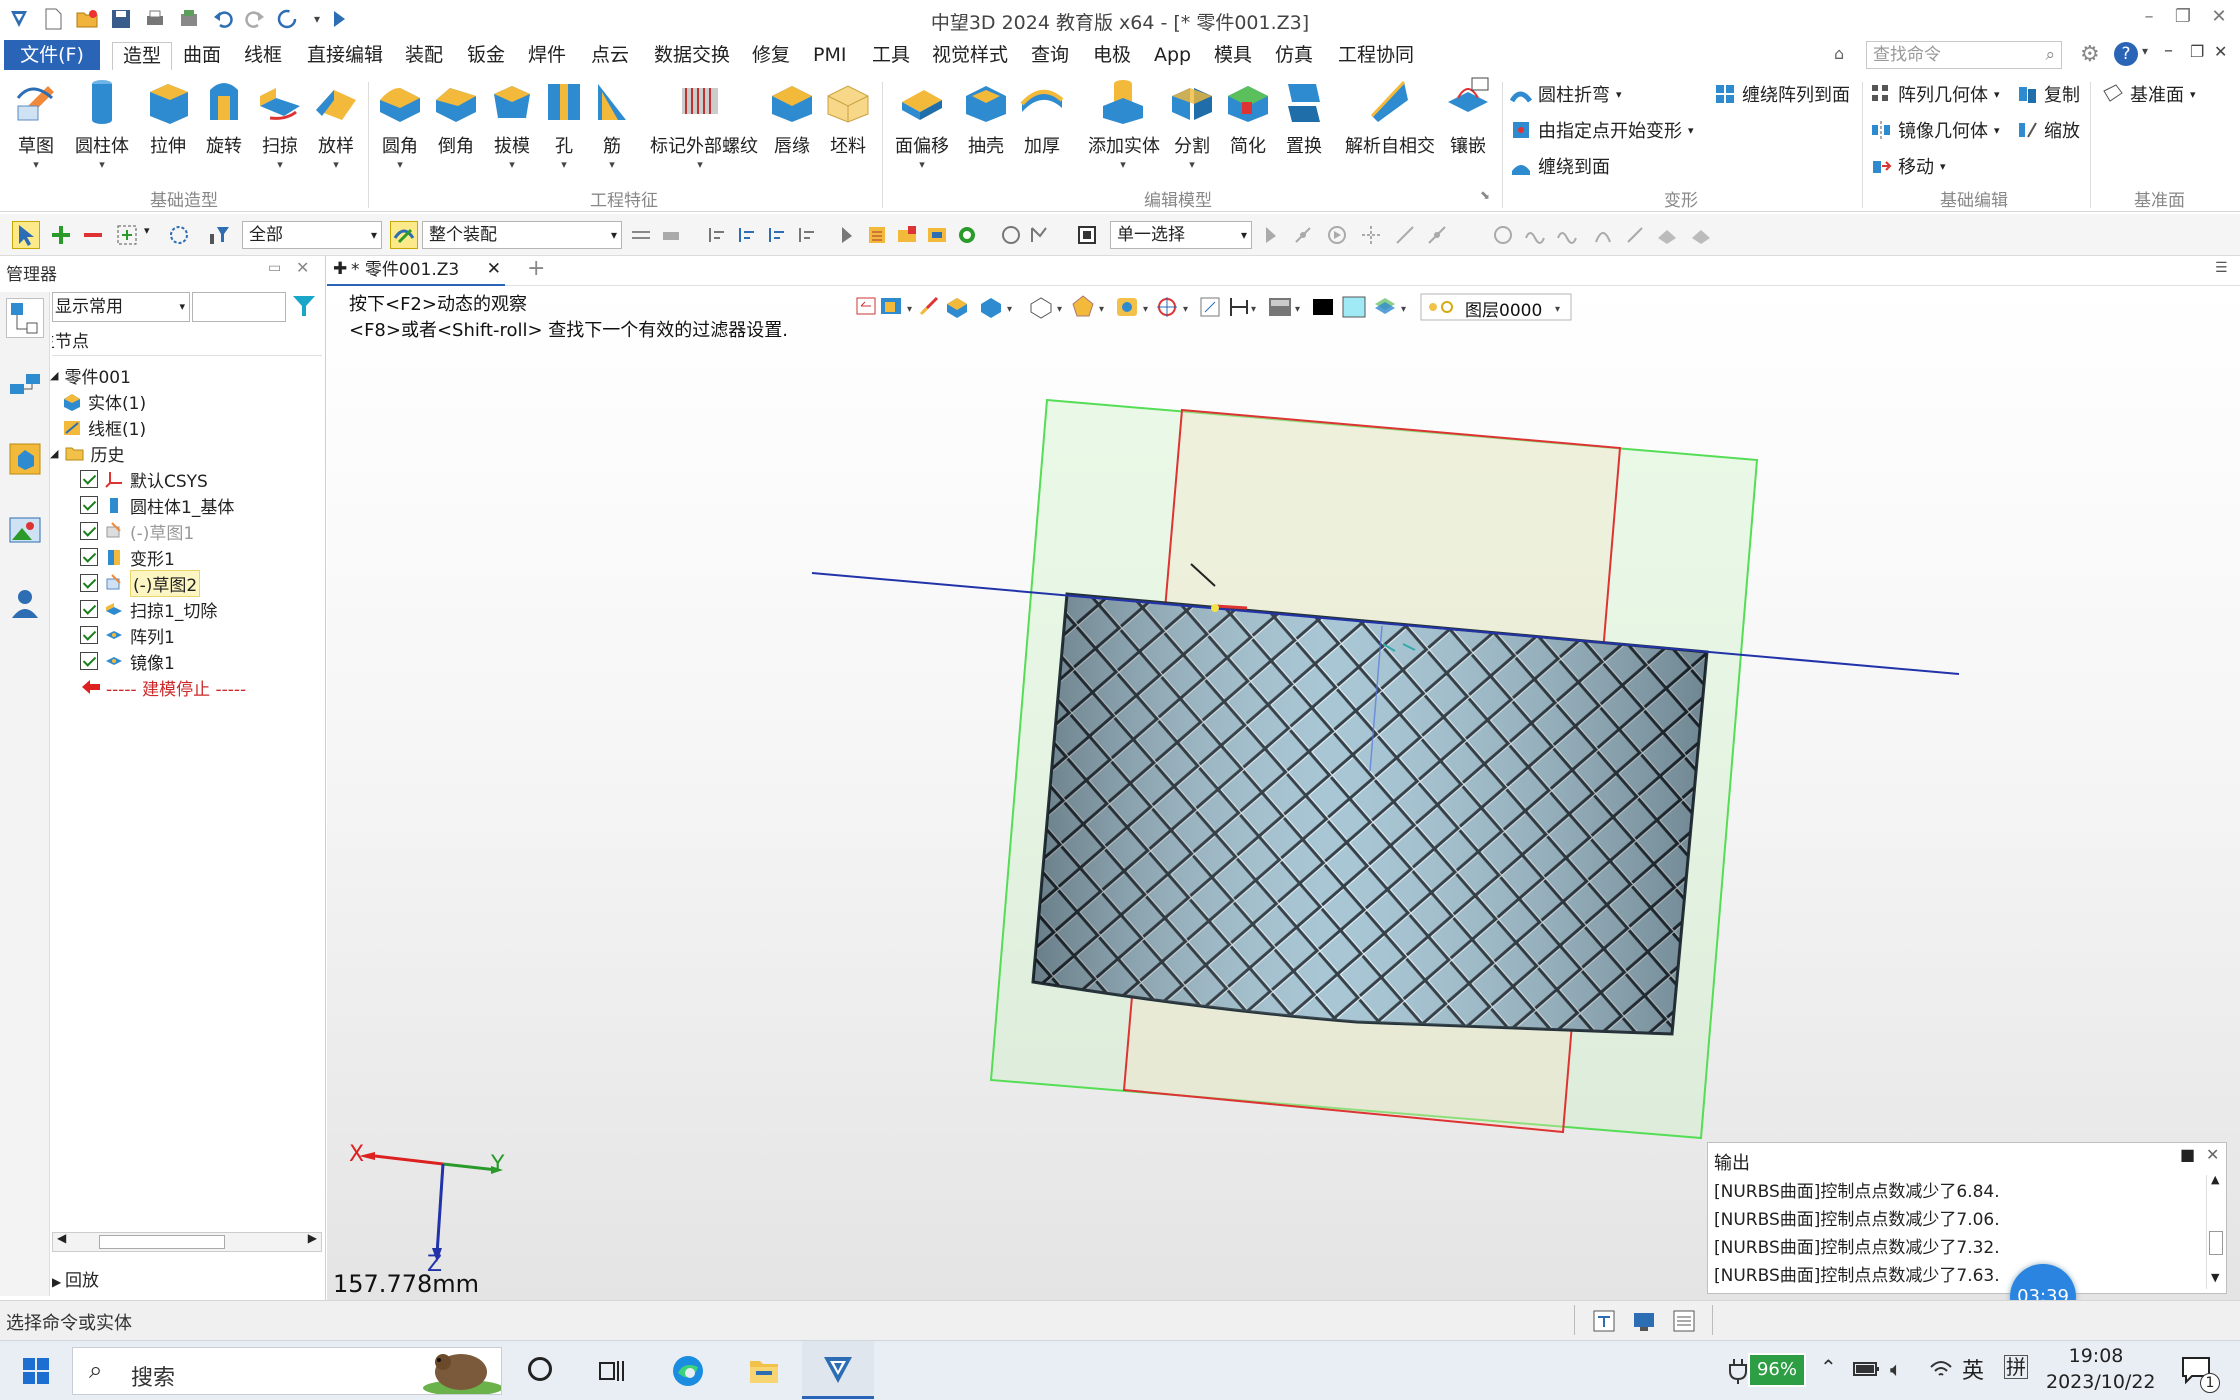  What do you see at coordinates (848, 117) in the screenshot?
I see `stock-button: 坯料` at bounding box center [848, 117].